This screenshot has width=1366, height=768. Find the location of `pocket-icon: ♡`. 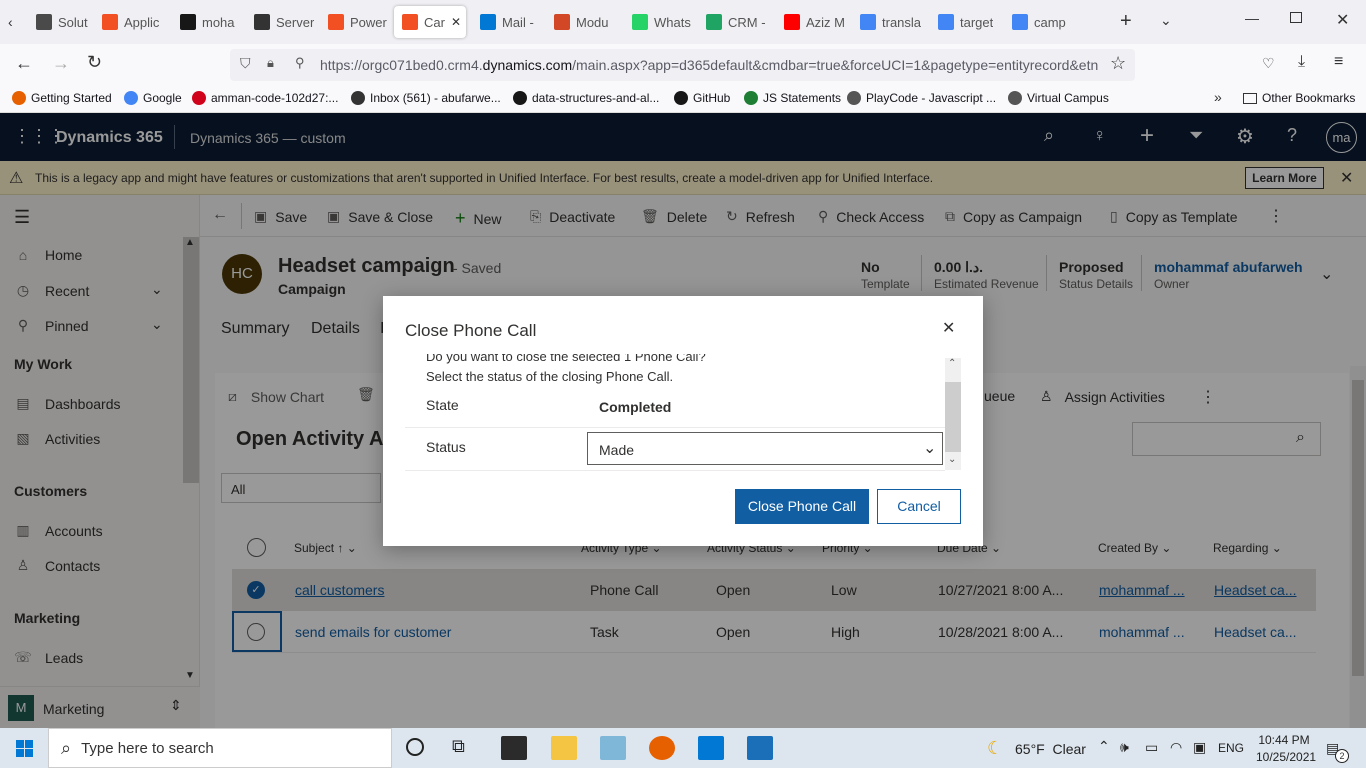

pocket-icon: ♡ is located at coordinates (1268, 63).